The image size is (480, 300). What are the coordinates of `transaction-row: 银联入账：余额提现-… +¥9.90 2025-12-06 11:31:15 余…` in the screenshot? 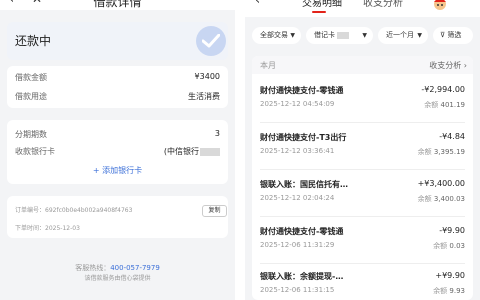 It's located at (362, 282).